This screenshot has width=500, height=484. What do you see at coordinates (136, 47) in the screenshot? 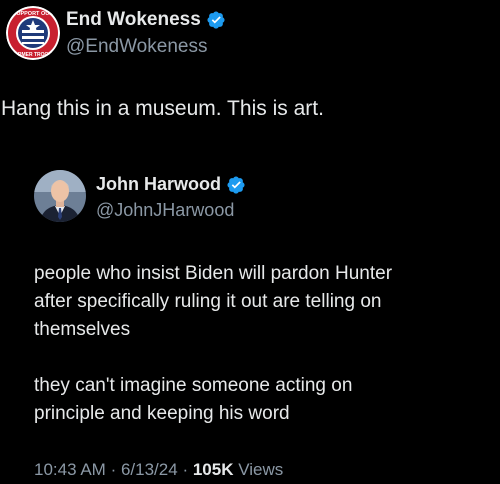
I see `outer-handle: @EndWokeness` at bounding box center [136, 47].